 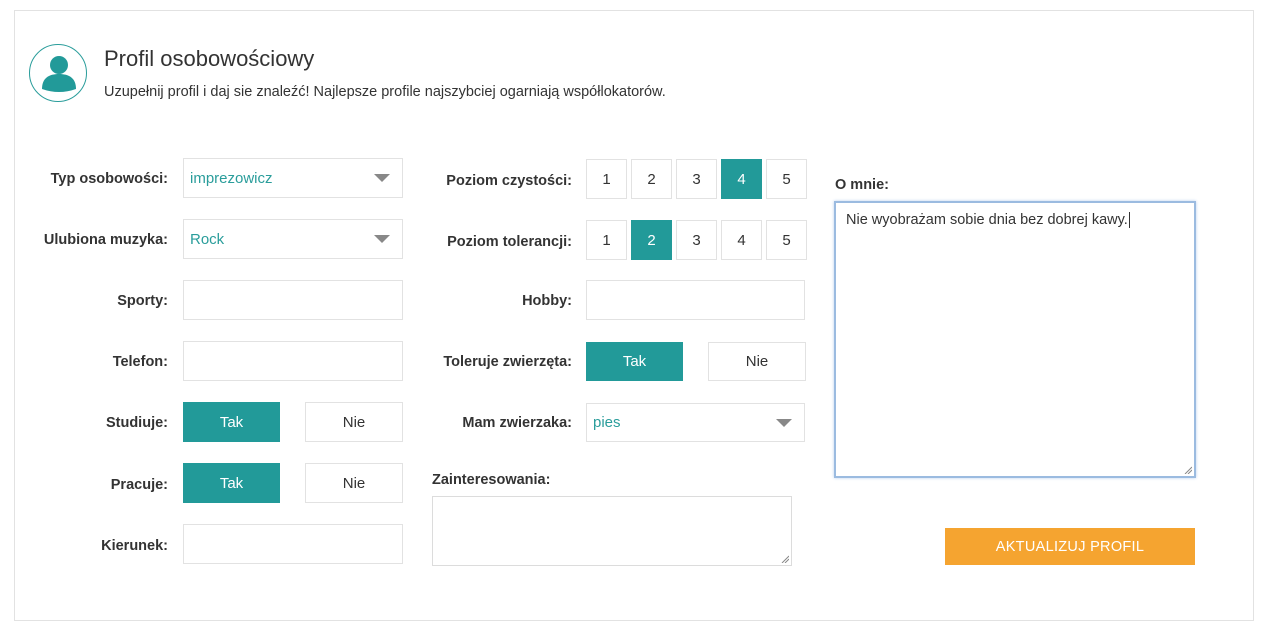 What do you see at coordinates (136, 423) in the screenshot?
I see `studies-label: Studiuje:` at bounding box center [136, 423].